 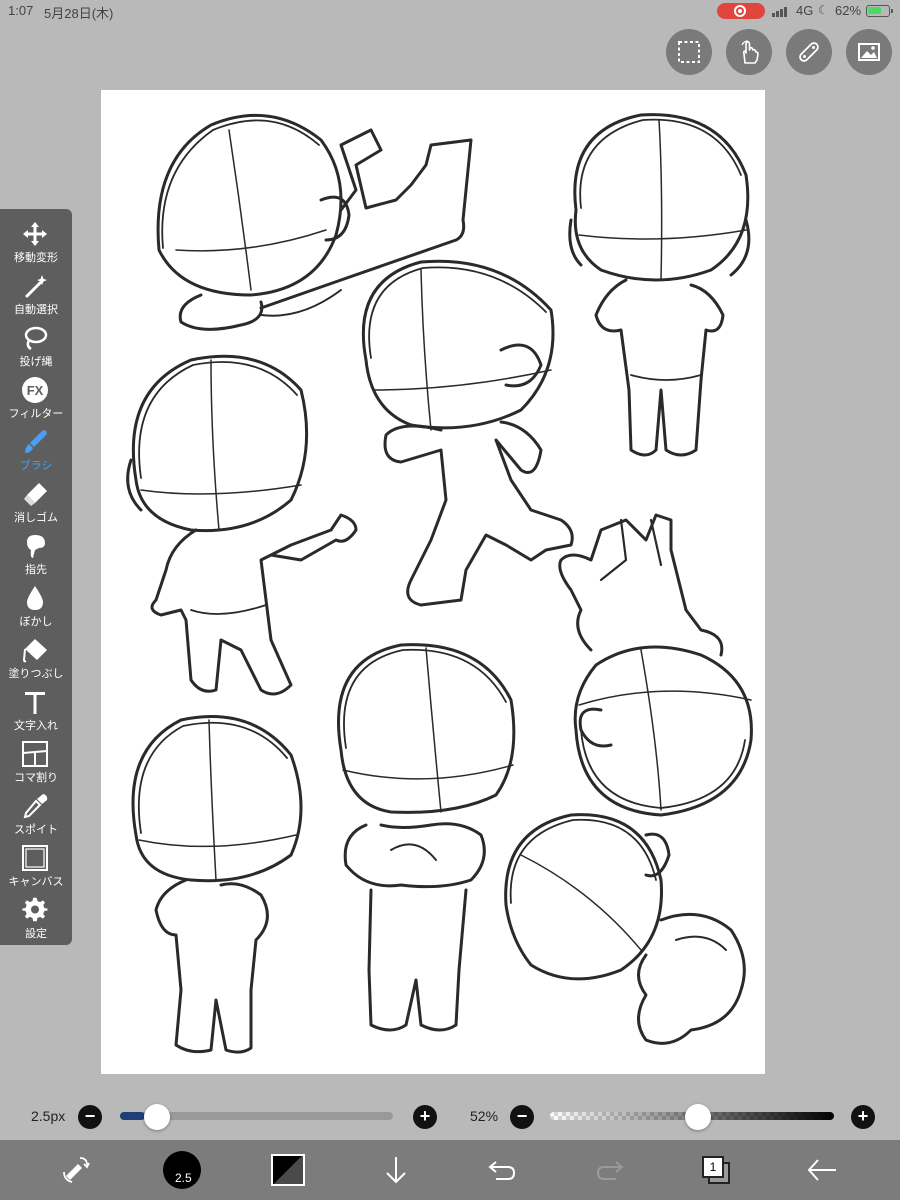 I want to click on tool-lasso: 投げ縄, so click(x=36, y=347).